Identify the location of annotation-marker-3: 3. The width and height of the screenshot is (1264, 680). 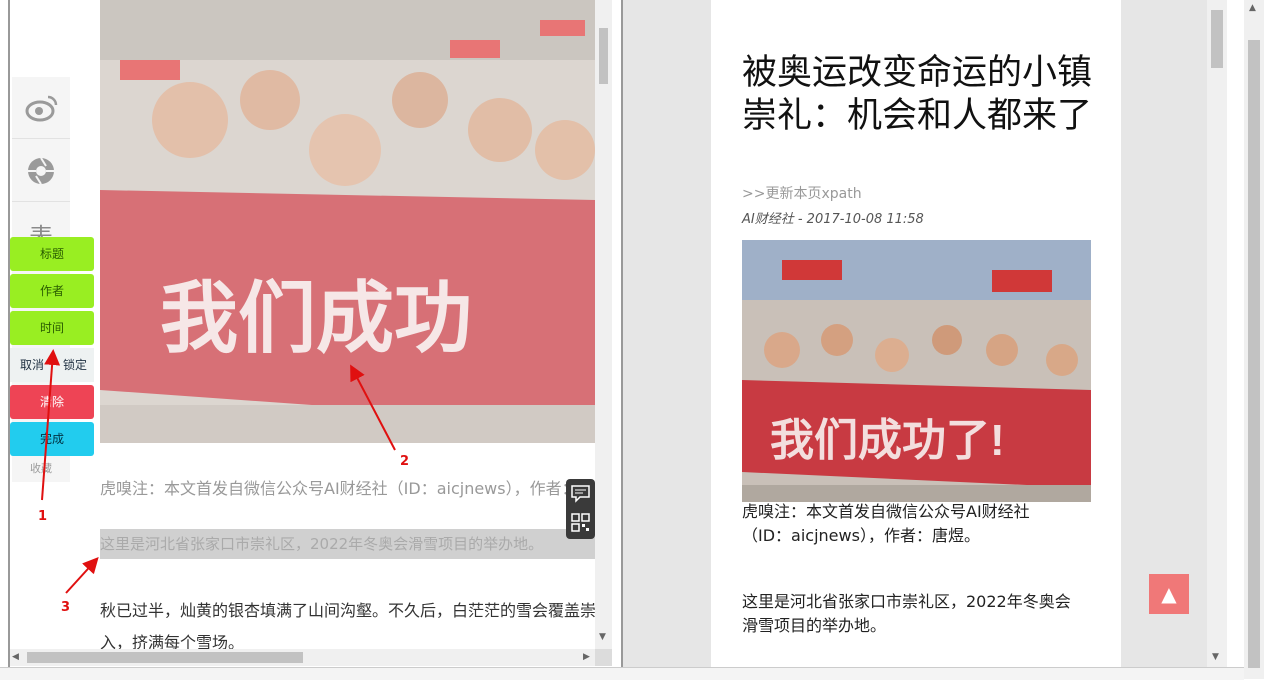
(66, 607).